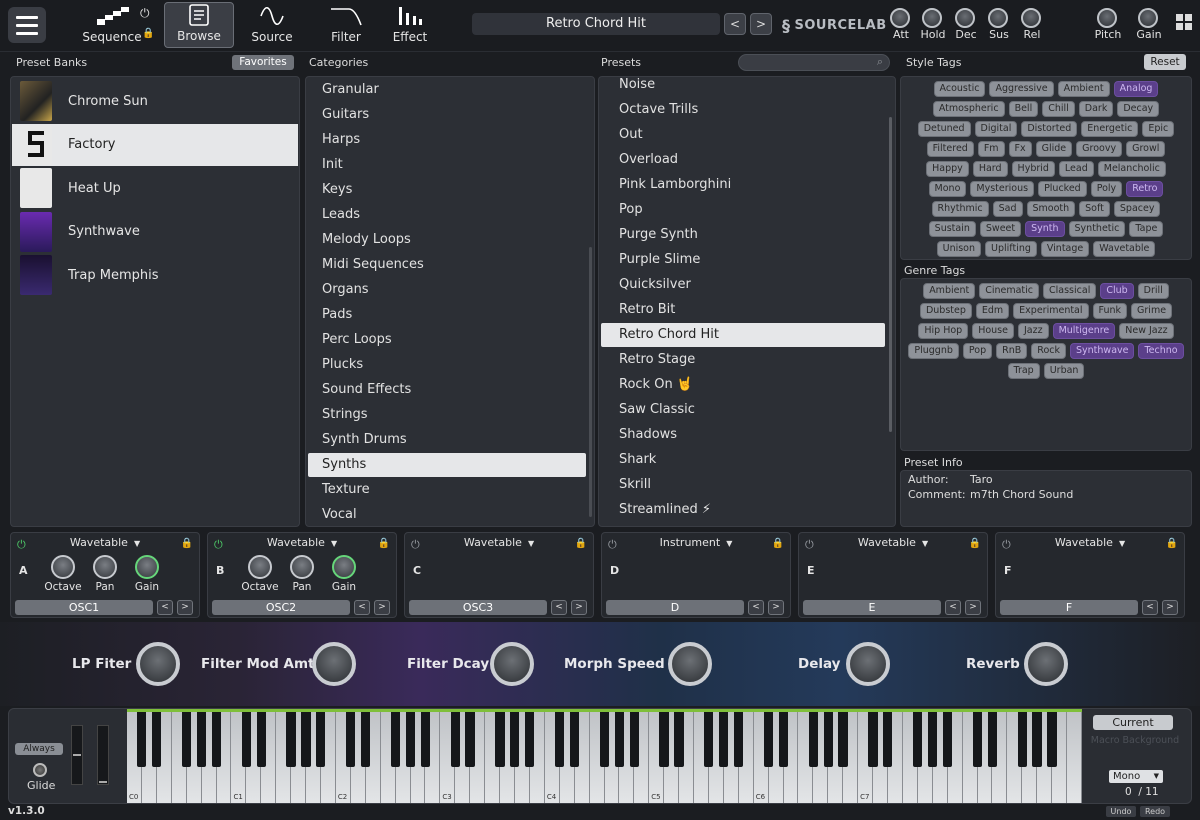 The width and height of the screenshot is (1200, 820). Describe the element at coordinates (1064, 371) in the screenshot. I see `tag-chip: Urban` at that location.